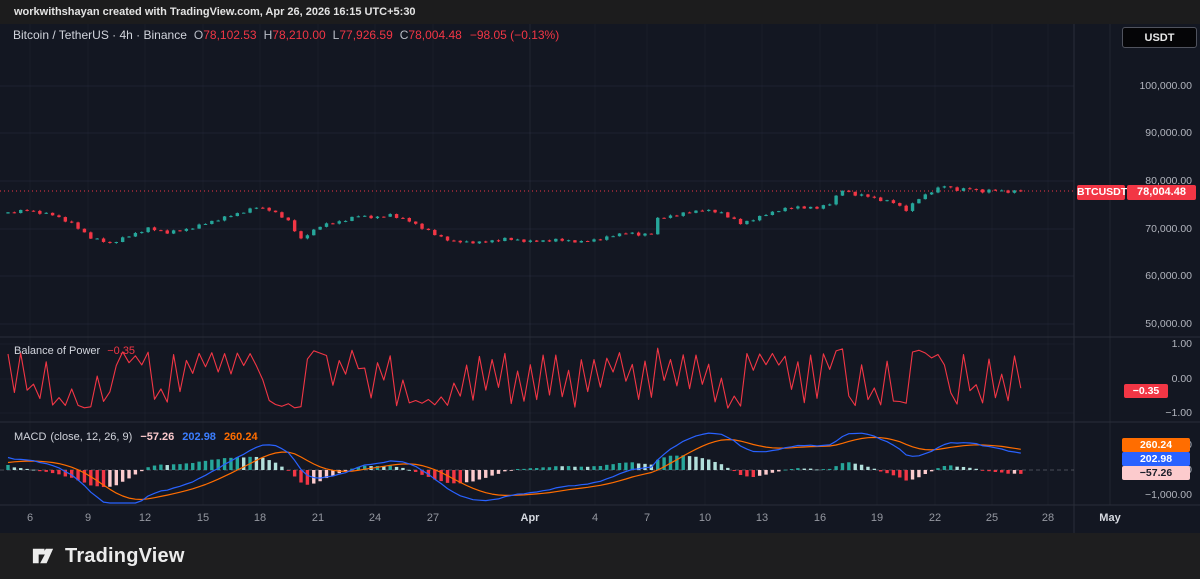 This screenshot has width=1200, height=579. I want to click on close-value: 78,004.48, so click(435, 35).